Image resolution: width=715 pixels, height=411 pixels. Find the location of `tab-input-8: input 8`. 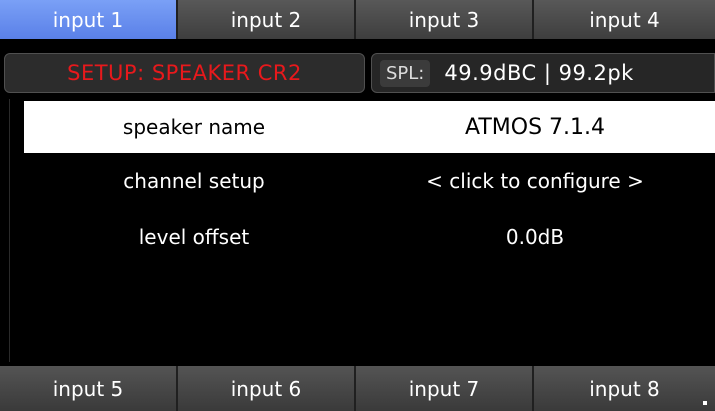

tab-input-8: input 8 is located at coordinates (624, 388).